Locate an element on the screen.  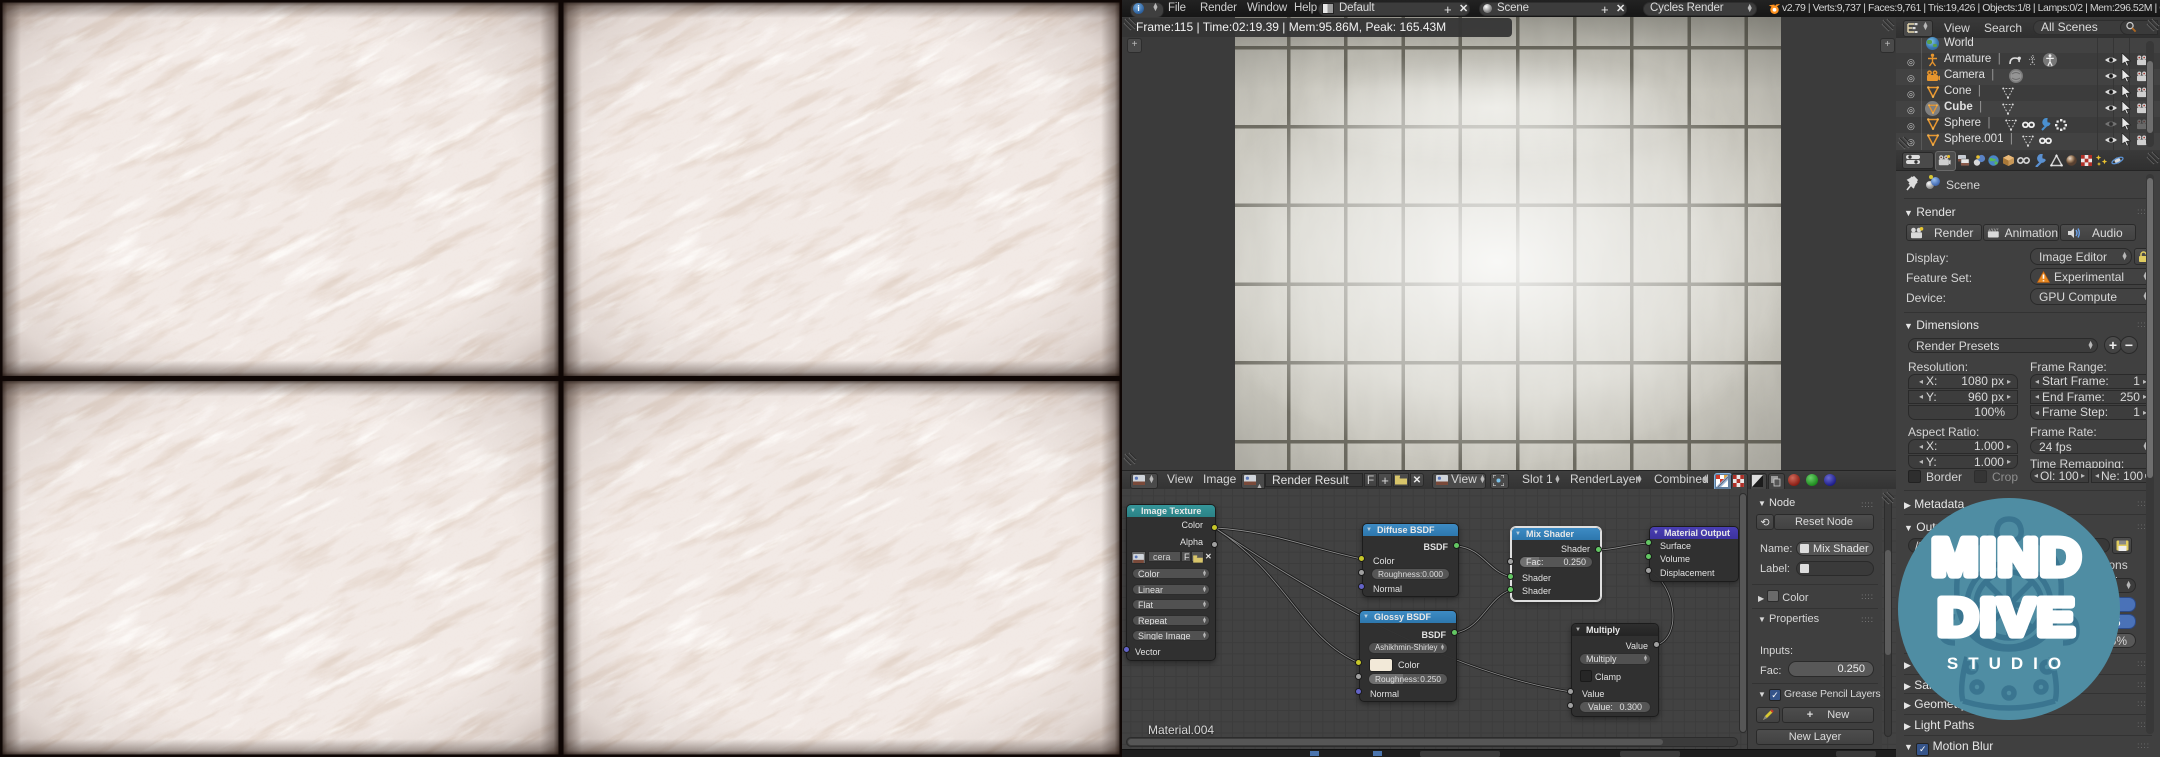
svg-text: MIND is located at coordinates (2006, 557).